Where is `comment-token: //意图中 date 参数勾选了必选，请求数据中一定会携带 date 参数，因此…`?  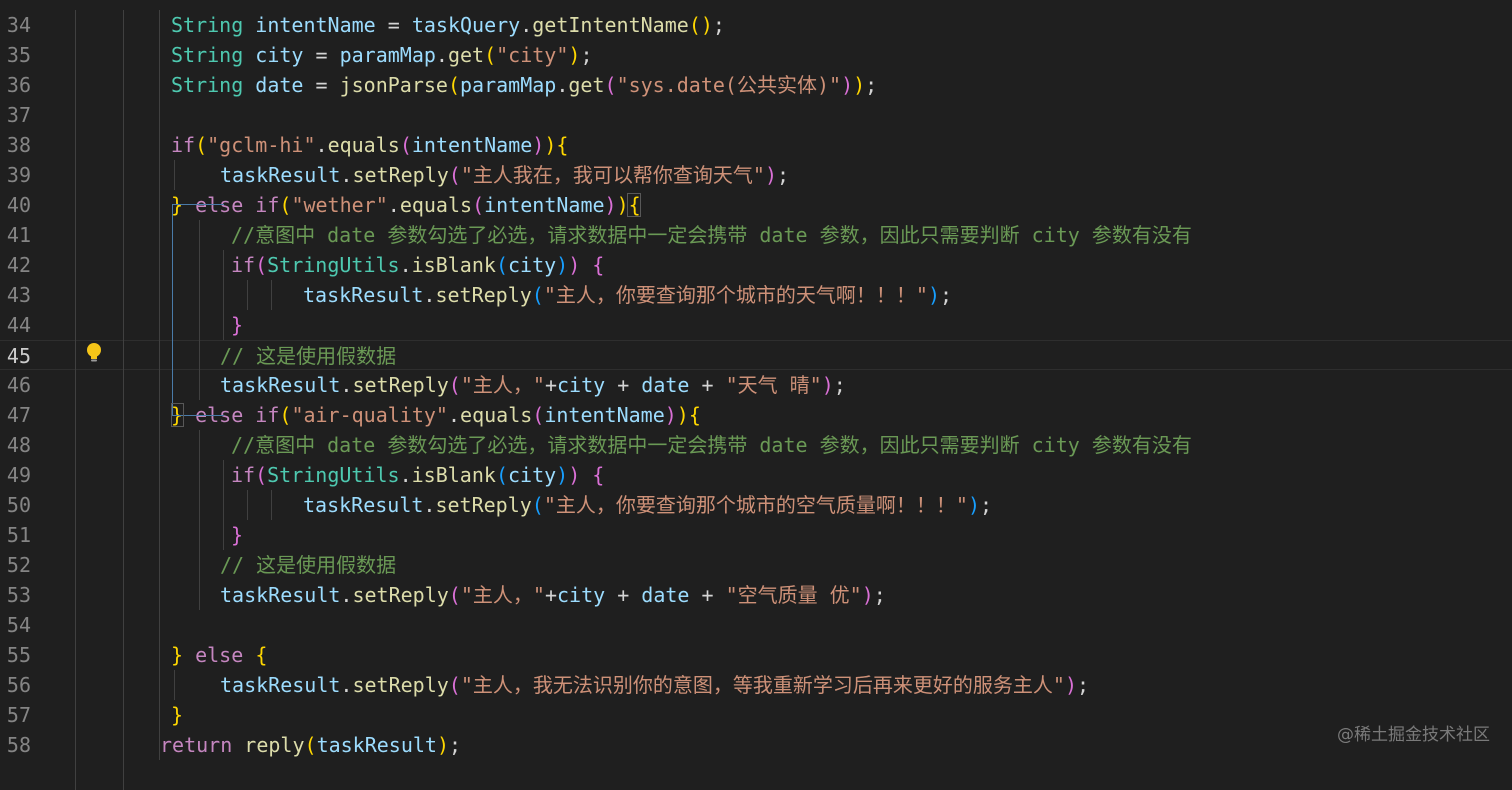 comment-token: //意图中 date 参数勾选了必选，请求数据中一定会携带 date 参数，因此… is located at coordinates (711, 445).